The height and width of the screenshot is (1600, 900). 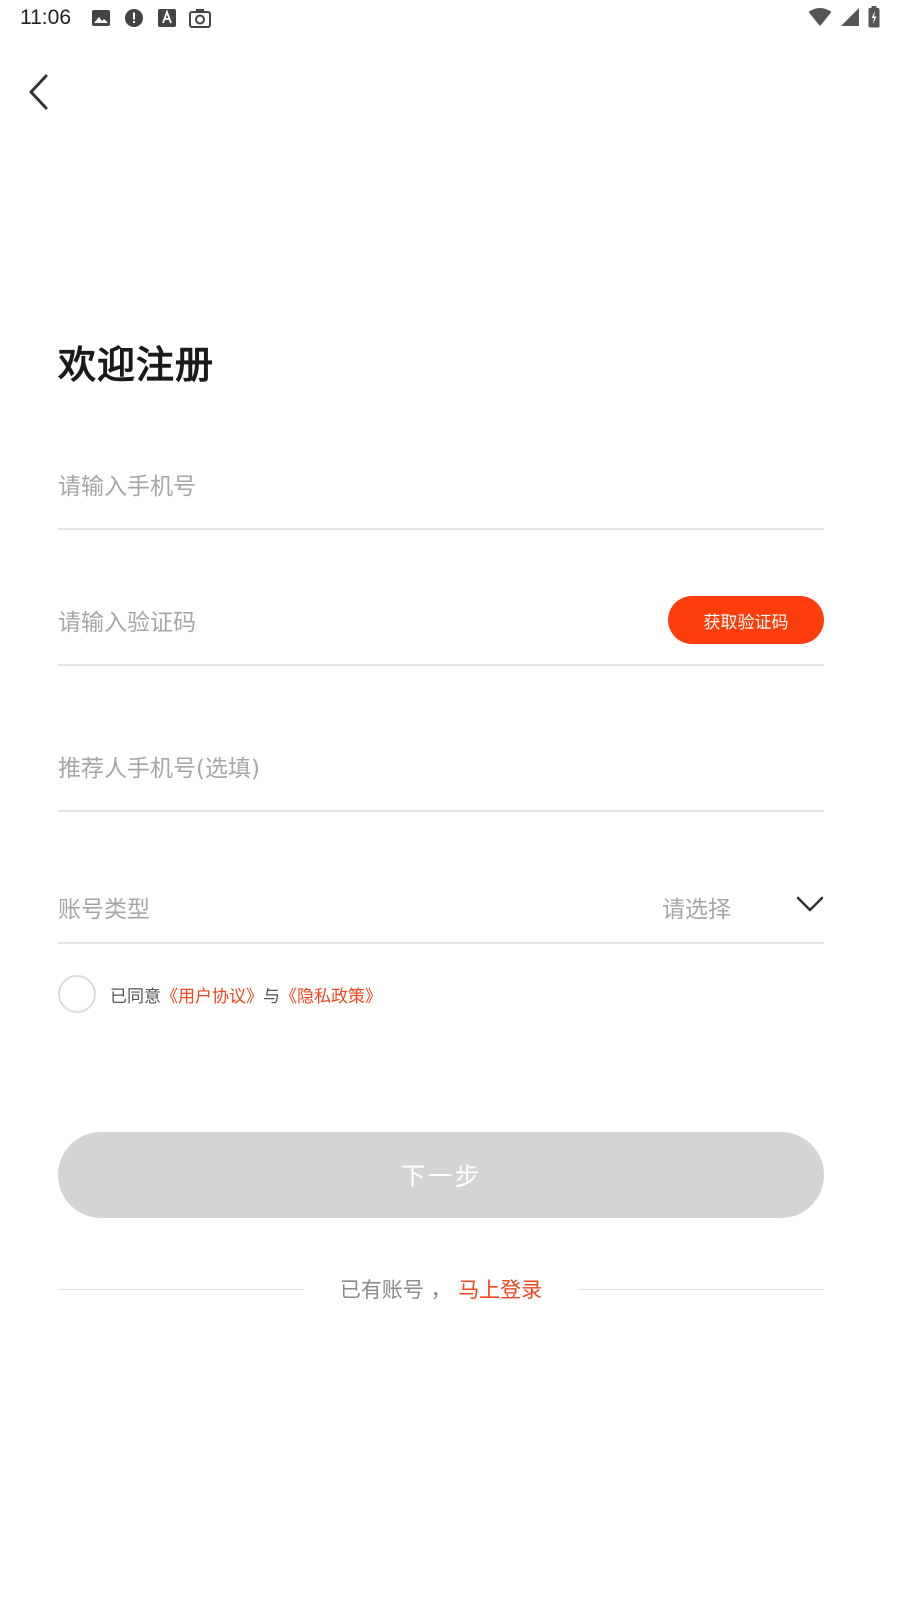 I want to click on login-prompt: 已有账号 ， 马上登录, so click(x=441, y=1289).